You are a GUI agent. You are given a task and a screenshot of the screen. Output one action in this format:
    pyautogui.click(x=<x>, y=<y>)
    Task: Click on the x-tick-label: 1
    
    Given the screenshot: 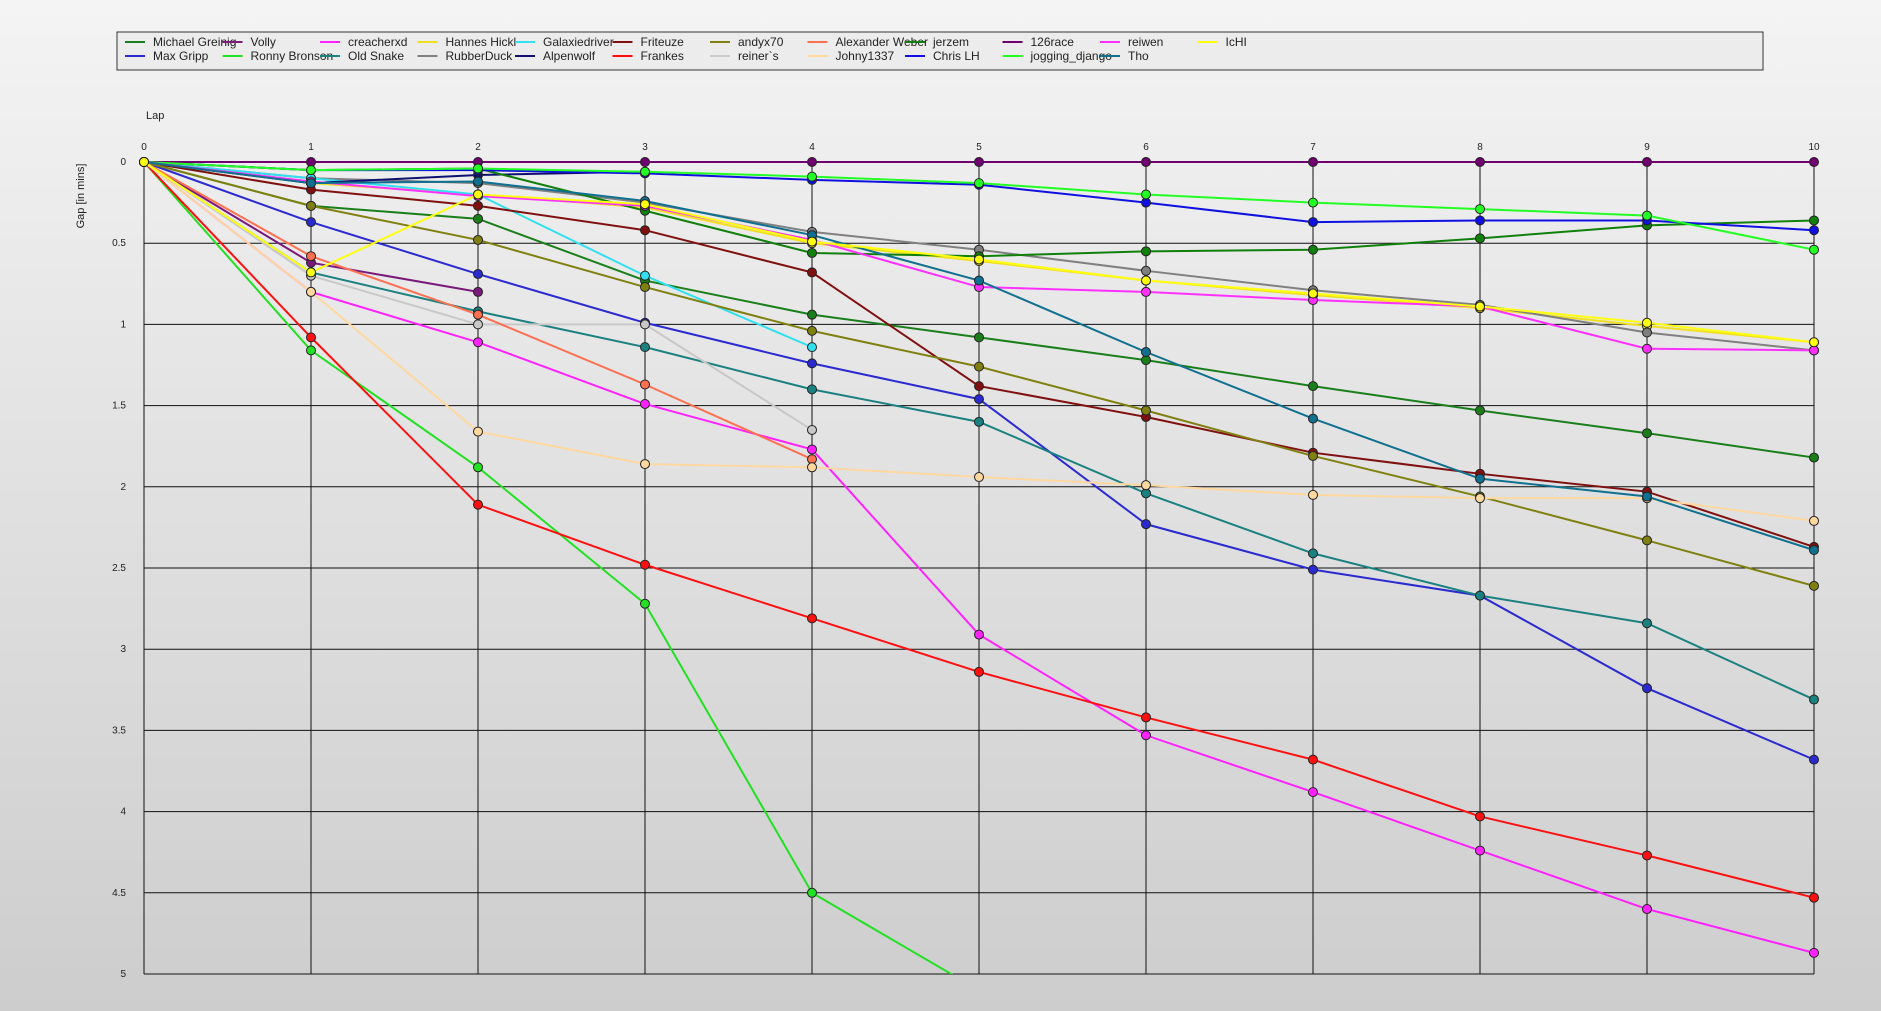 What is the action you would take?
    pyautogui.click(x=311, y=147)
    